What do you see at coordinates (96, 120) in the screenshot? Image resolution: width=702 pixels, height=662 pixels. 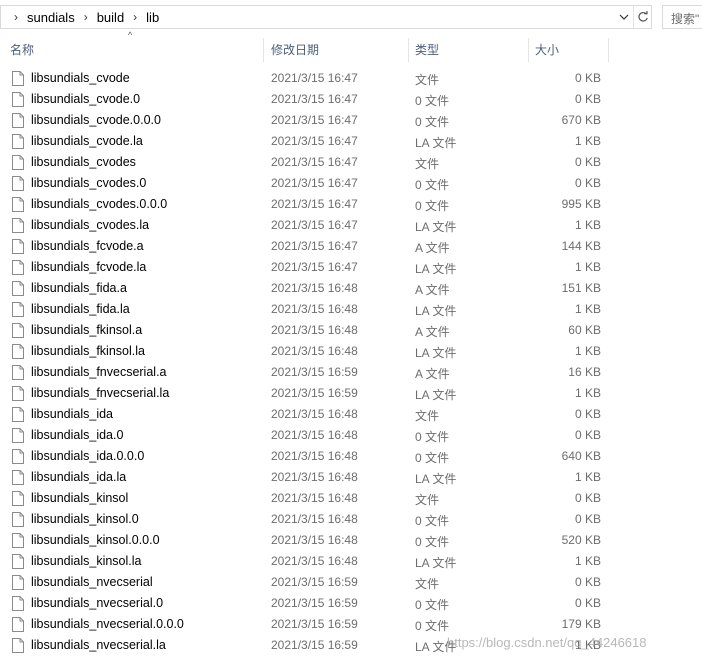 I see `file-name: libsundials_cvode.0.0.0` at bounding box center [96, 120].